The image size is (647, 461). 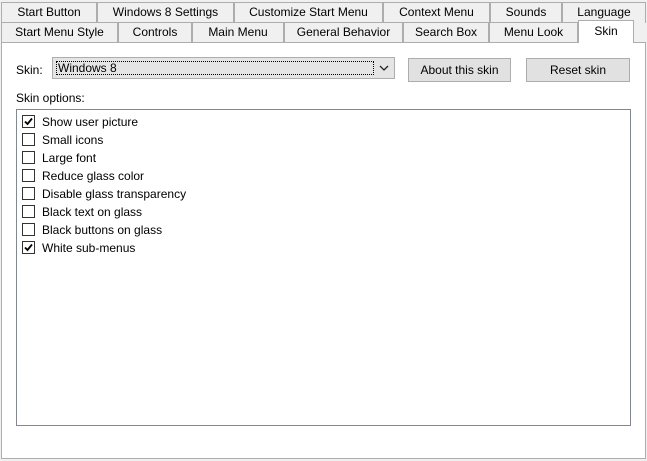 What do you see at coordinates (92, 212) in the screenshot?
I see `option-label: Black text on glass` at bounding box center [92, 212].